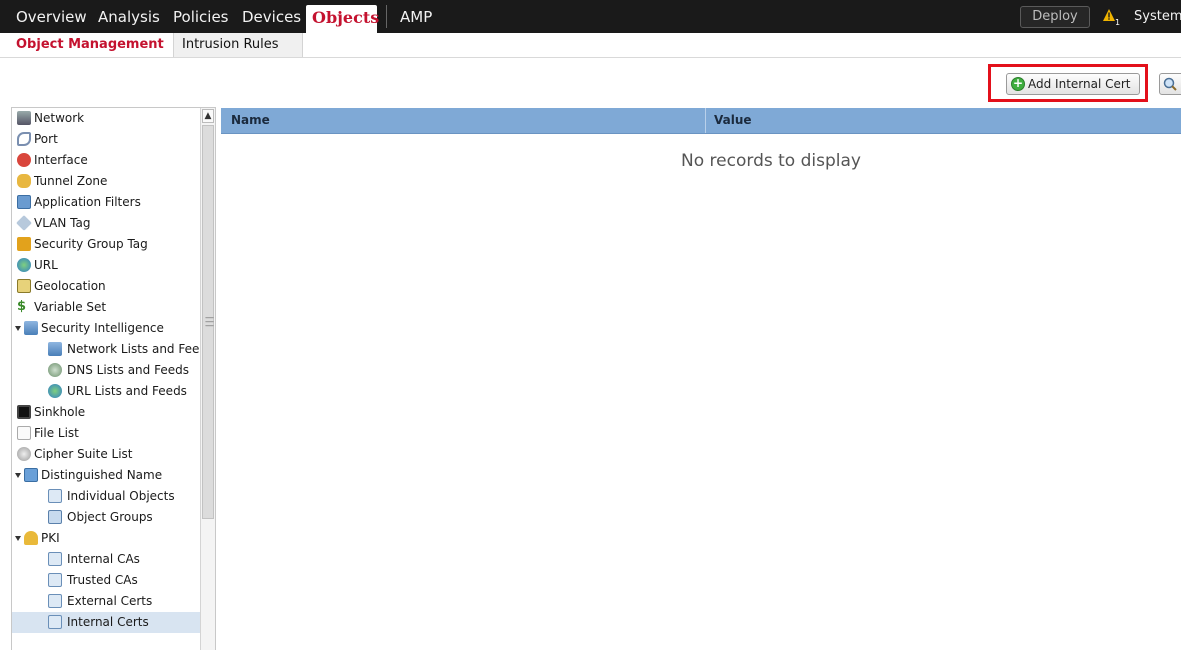 This screenshot has height=650, width=1181. What do you see at coordinates (200, 17) in the screenshot?
I see `nav-policies: Policies` at bounding box center [200, 17].